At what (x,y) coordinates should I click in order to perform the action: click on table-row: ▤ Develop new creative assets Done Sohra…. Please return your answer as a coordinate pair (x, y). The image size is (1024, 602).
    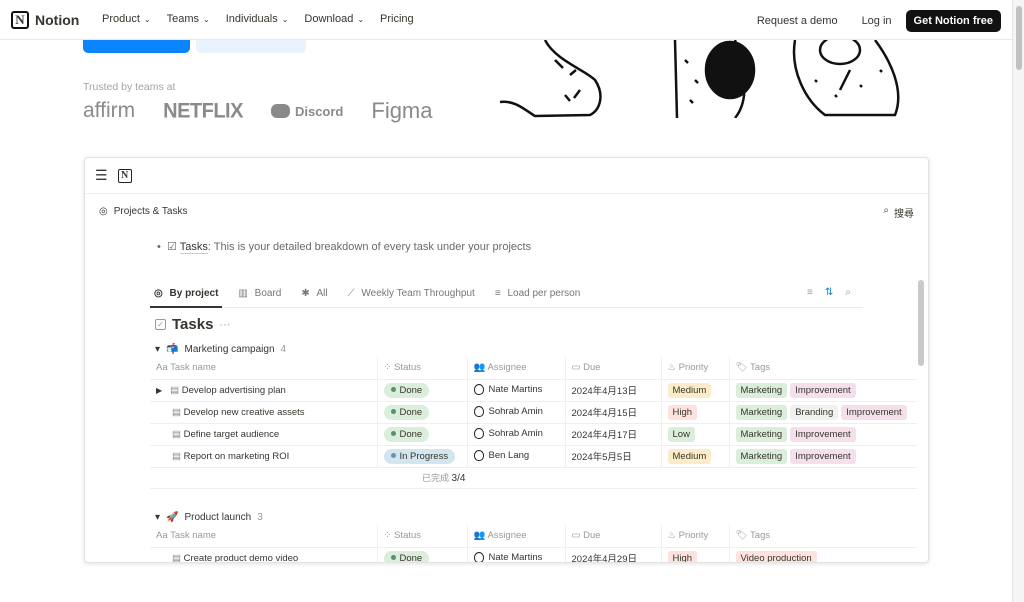
    Looking at the image, I should click on (533, 412).